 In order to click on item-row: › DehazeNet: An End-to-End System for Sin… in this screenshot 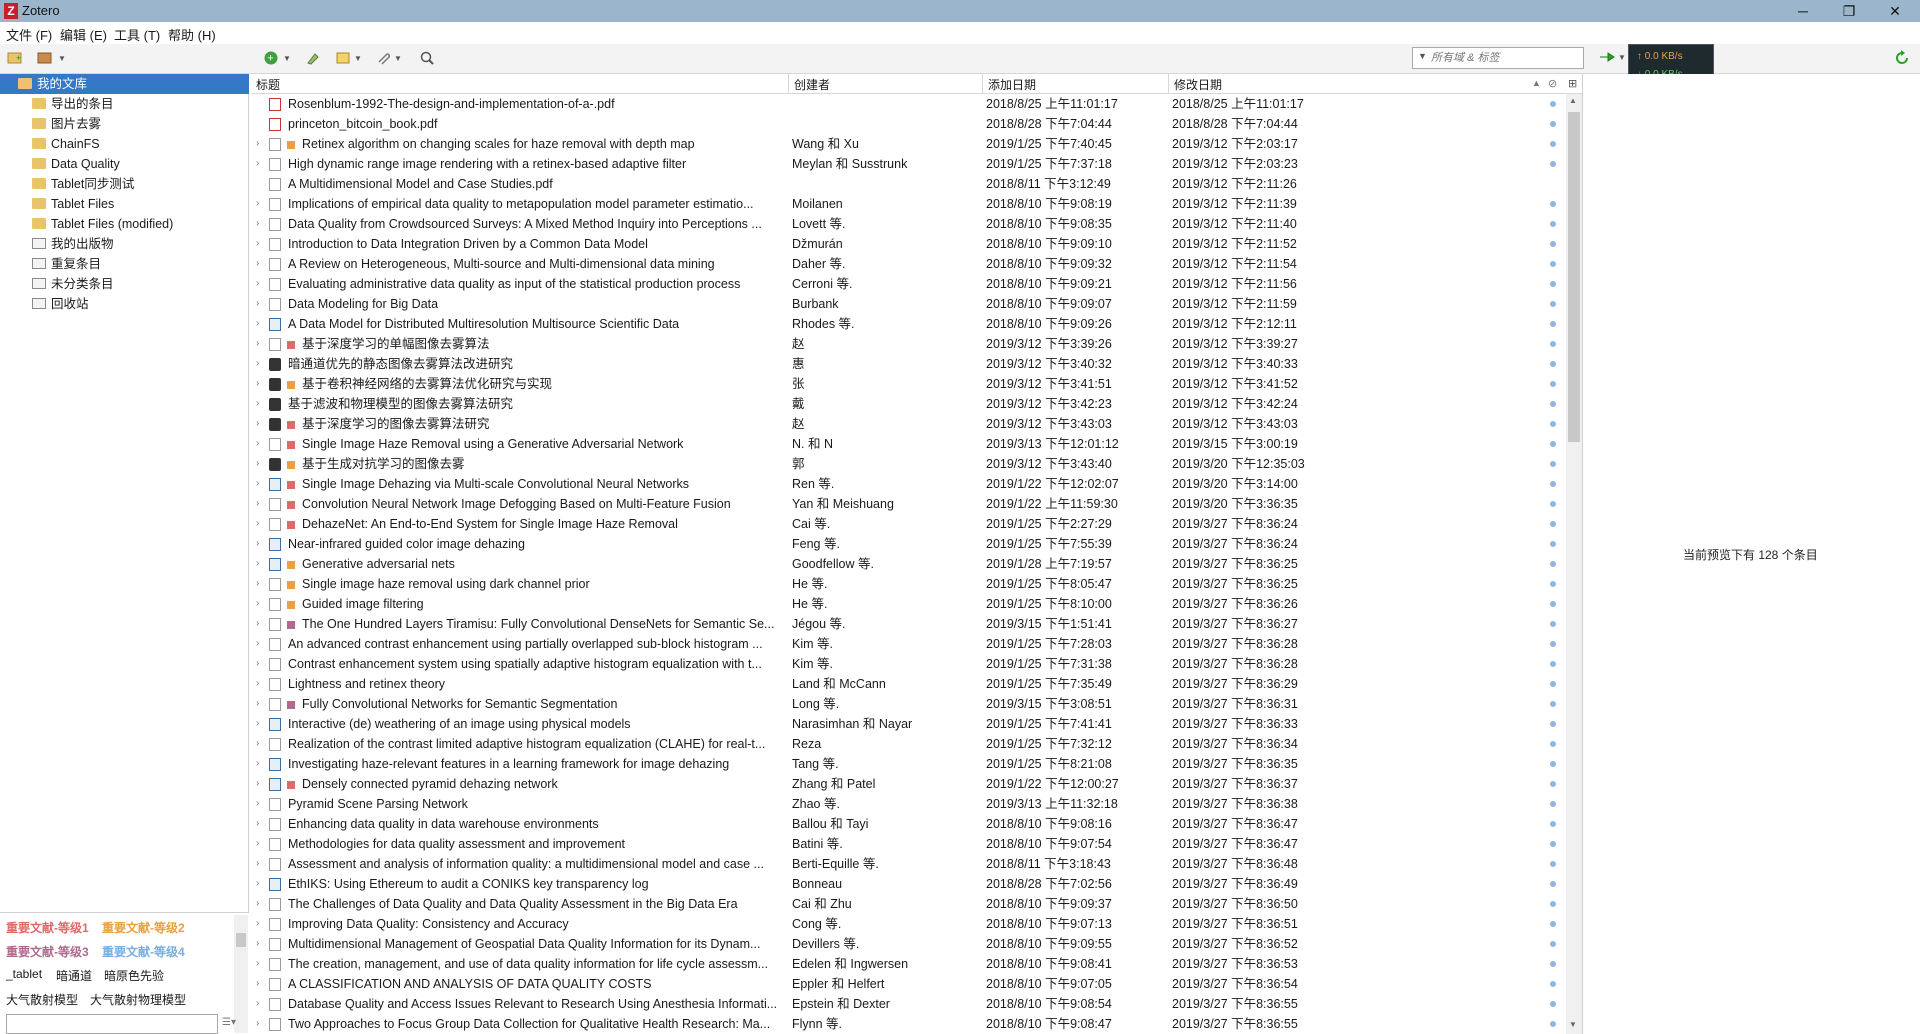, I will do `click(908, 524)`.